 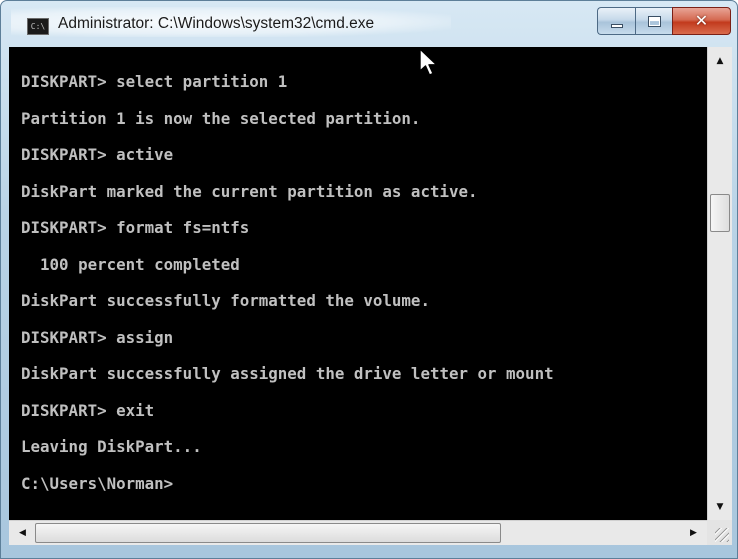 I want to click on console-line: C:\Users\Norman>, so click(x=97, y=483).